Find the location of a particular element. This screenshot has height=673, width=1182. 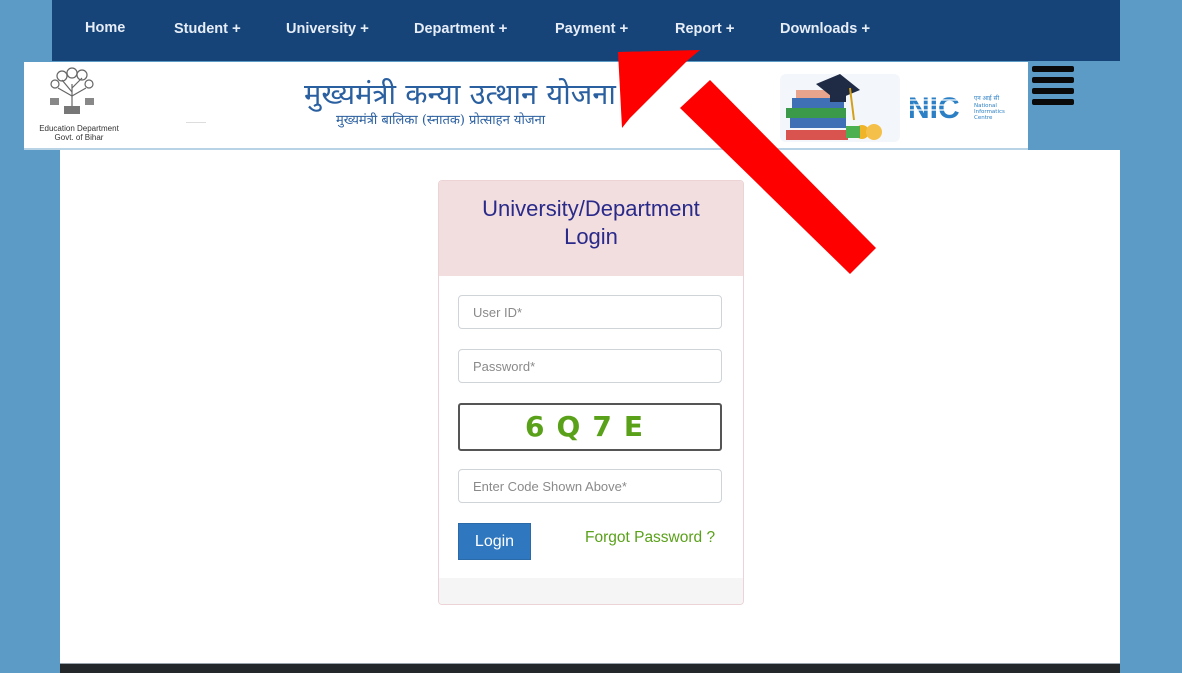

divider is located at coordinates (196, 122).